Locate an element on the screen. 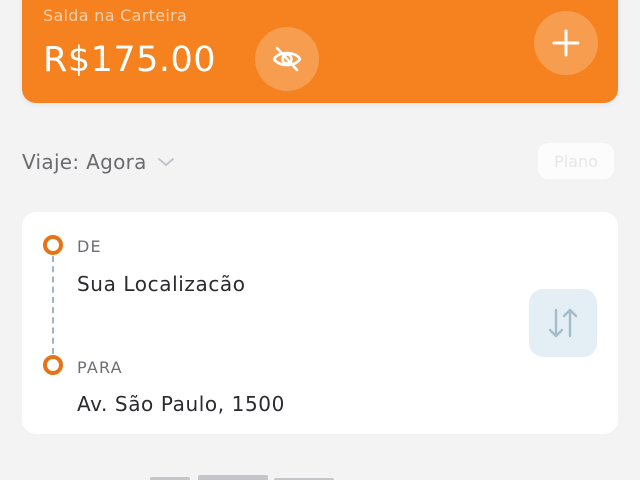  chevron-down-icon is located at coordinates (166, 162).